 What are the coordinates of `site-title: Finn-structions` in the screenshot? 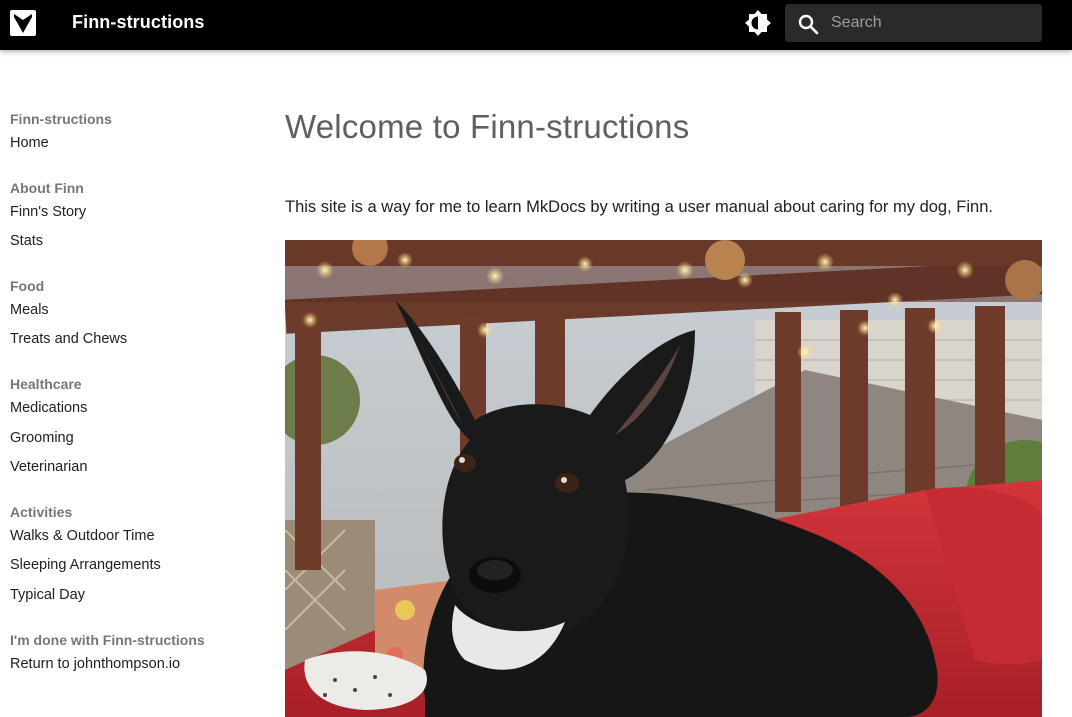 It's located at (138, 22).